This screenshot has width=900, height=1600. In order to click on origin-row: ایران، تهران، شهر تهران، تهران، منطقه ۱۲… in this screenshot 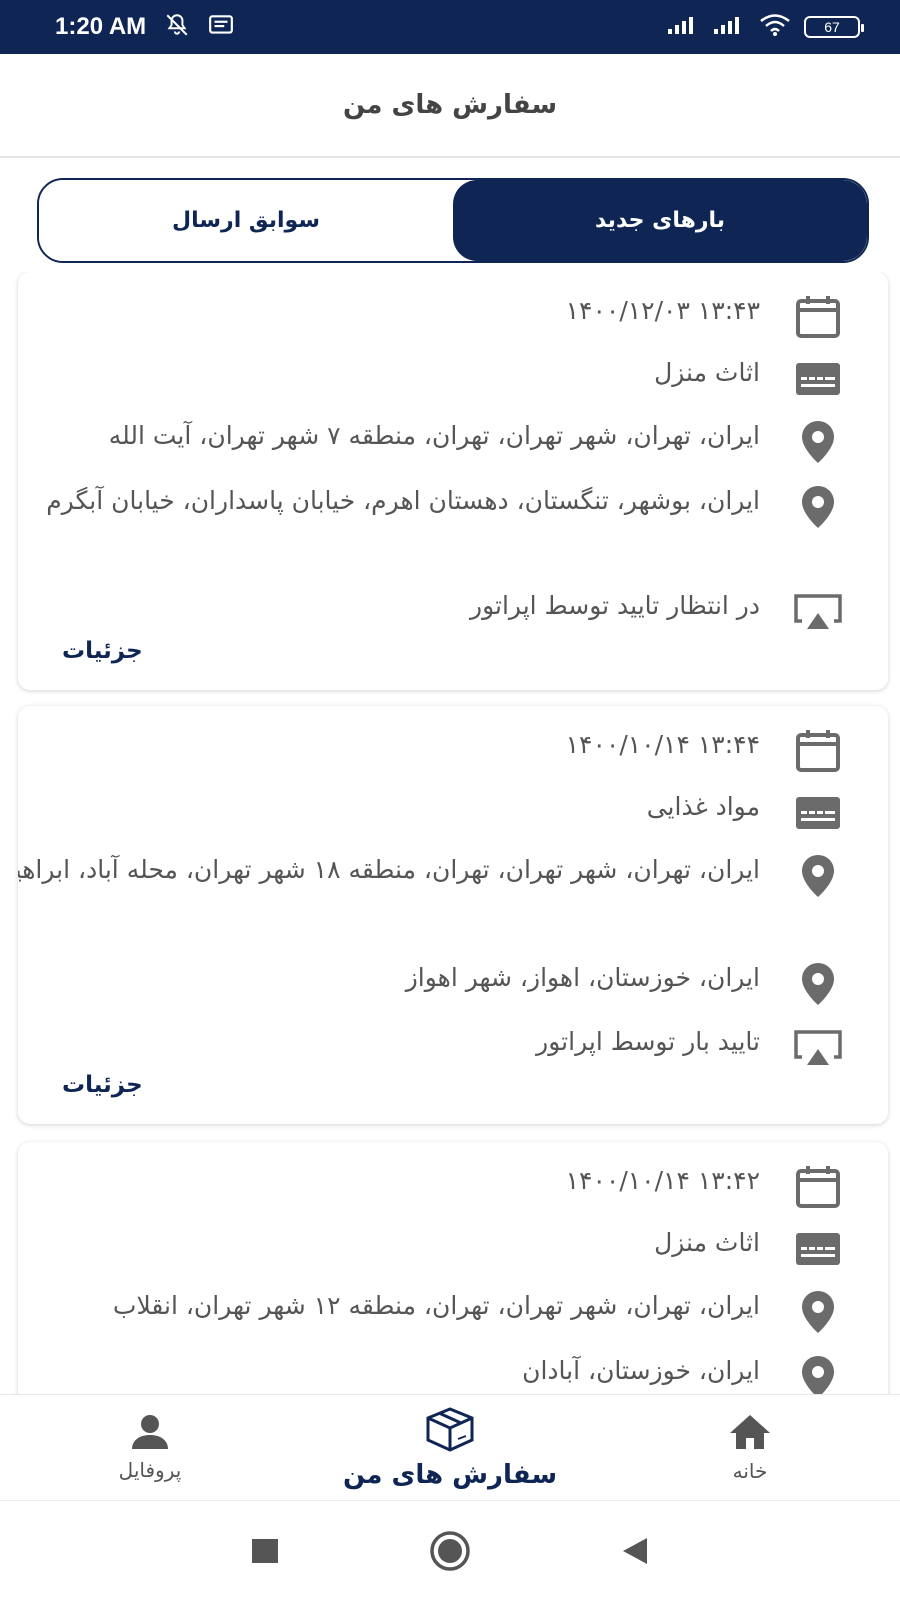, I will do `click(453, 1312)`.